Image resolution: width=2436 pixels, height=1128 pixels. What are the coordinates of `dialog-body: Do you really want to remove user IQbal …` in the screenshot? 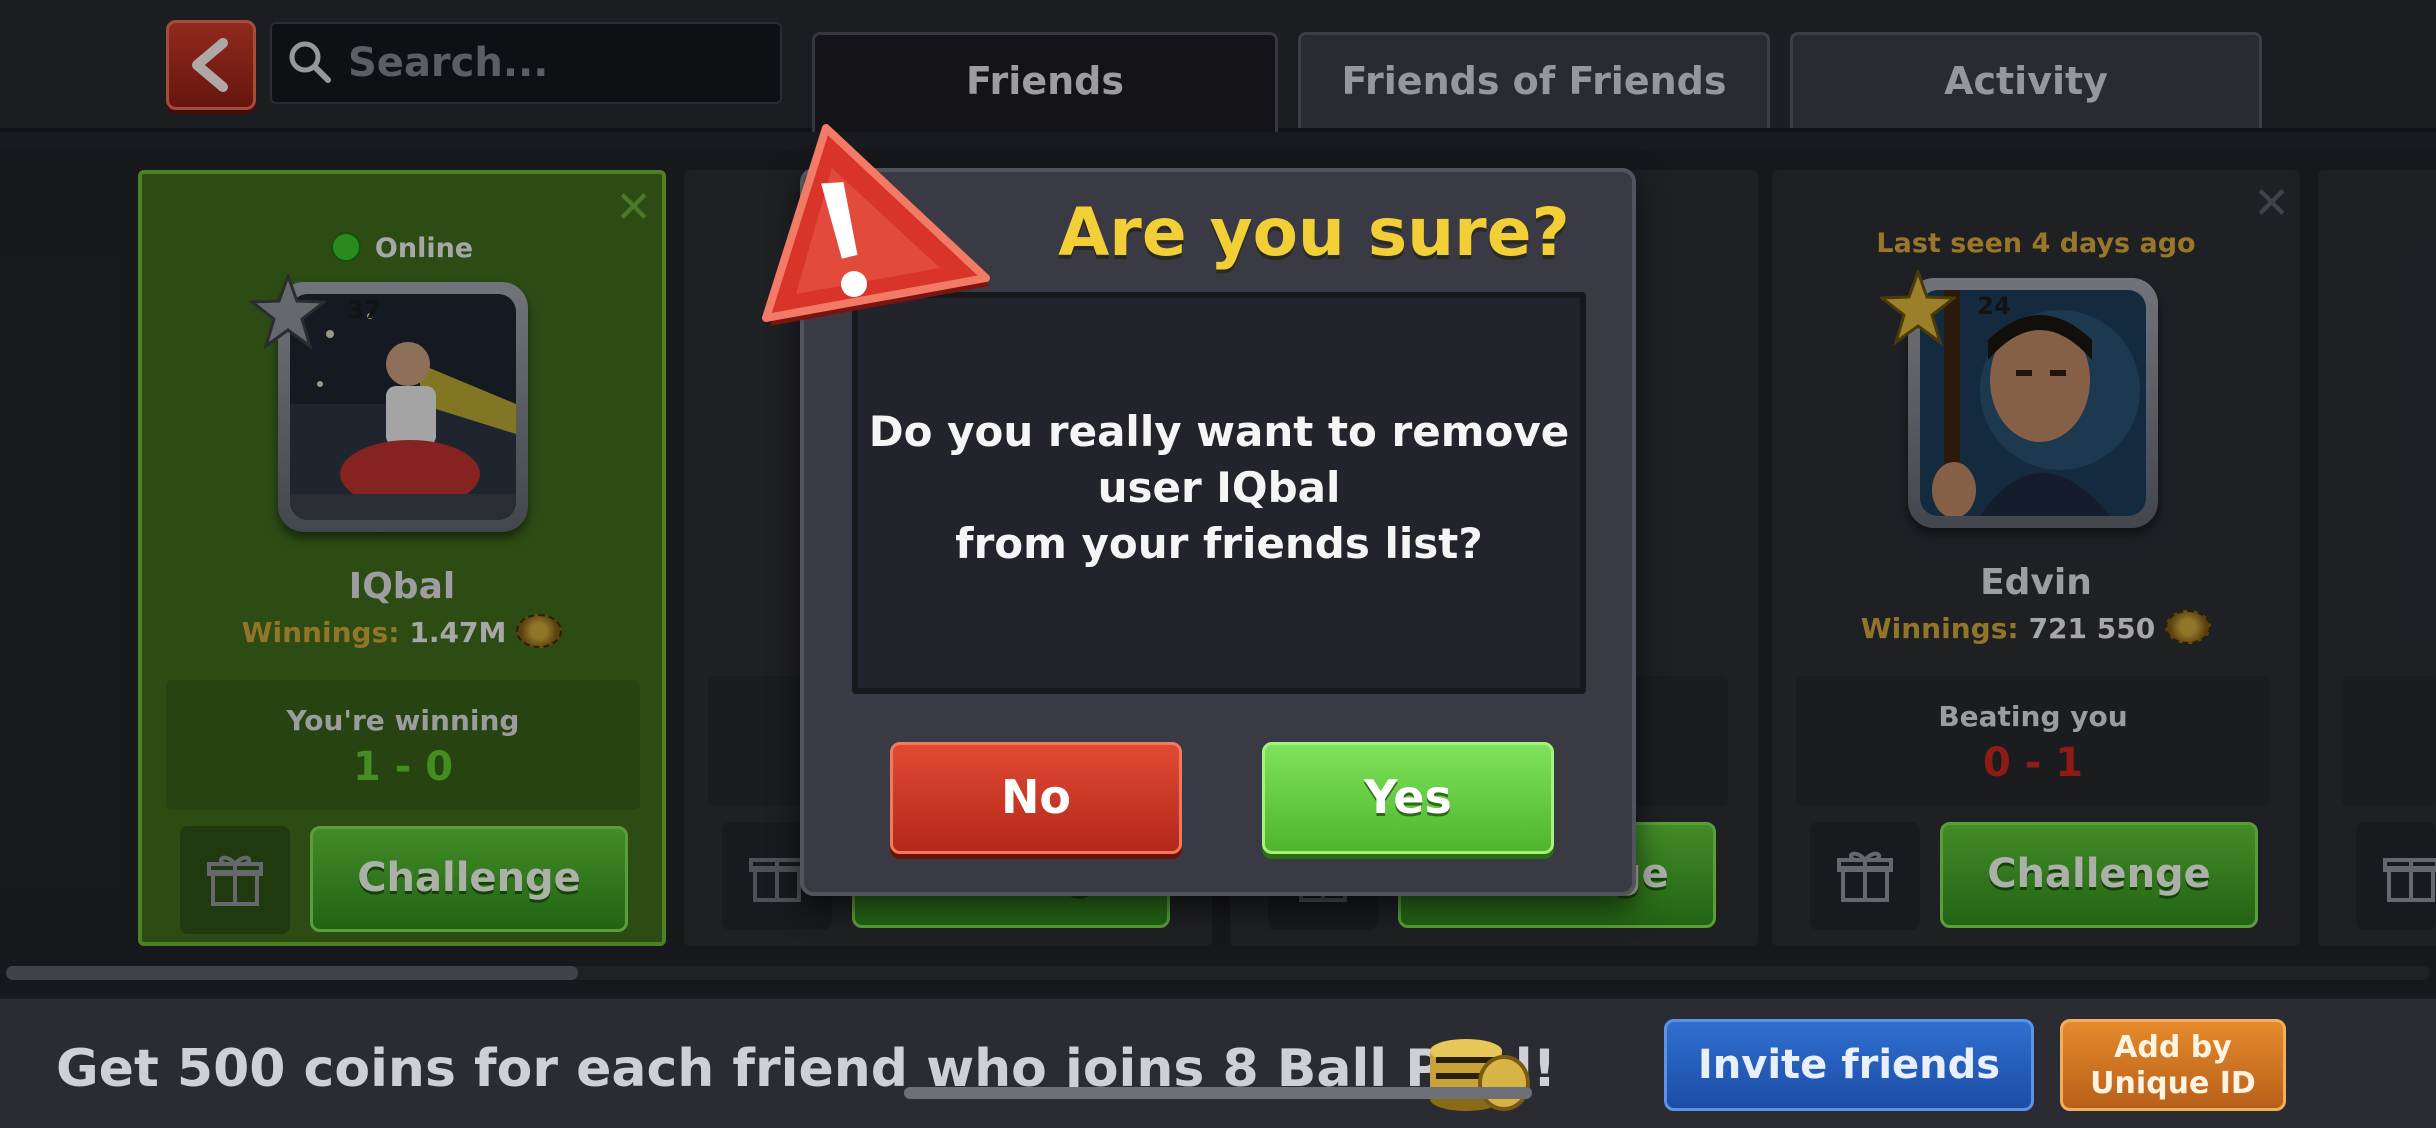 It's located at (1219, 493).